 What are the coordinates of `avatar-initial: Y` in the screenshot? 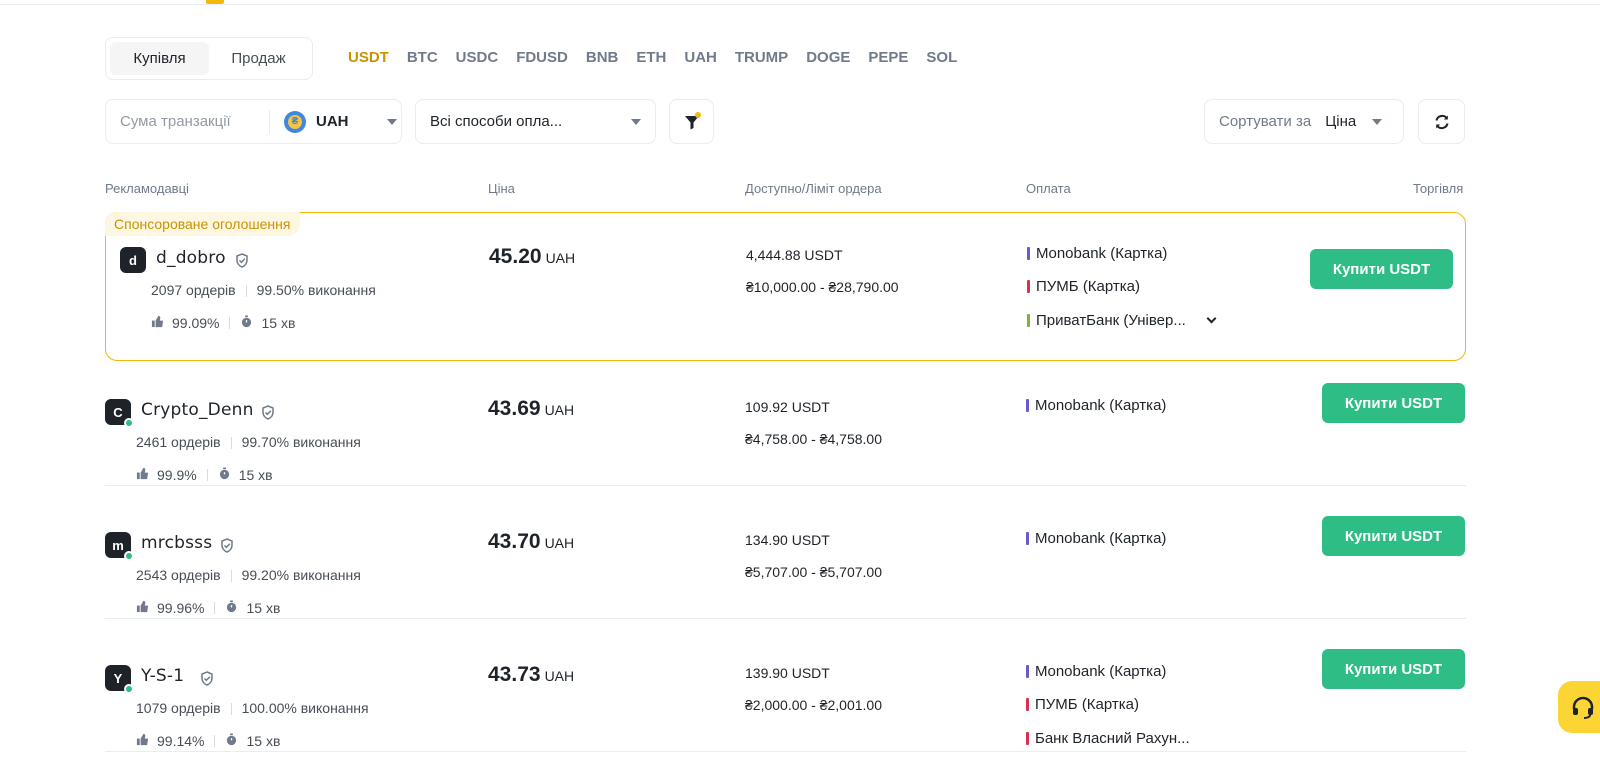 It's located at (118, 678).